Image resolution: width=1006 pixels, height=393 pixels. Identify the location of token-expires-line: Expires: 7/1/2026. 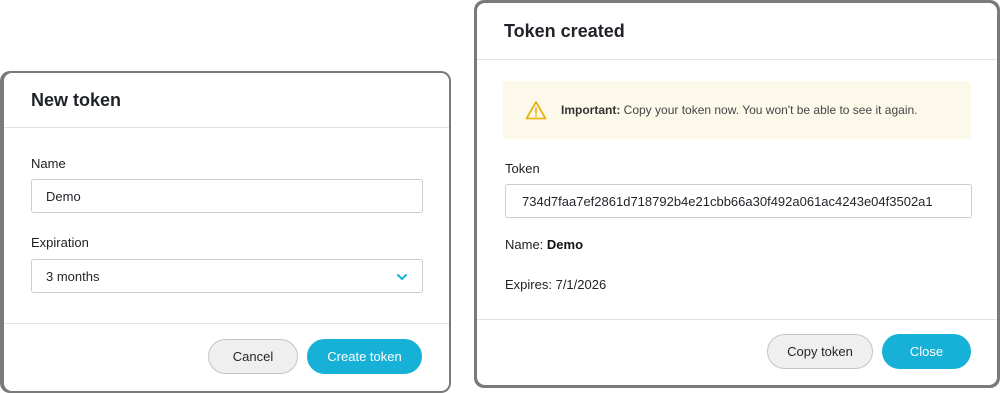
(555, 284).